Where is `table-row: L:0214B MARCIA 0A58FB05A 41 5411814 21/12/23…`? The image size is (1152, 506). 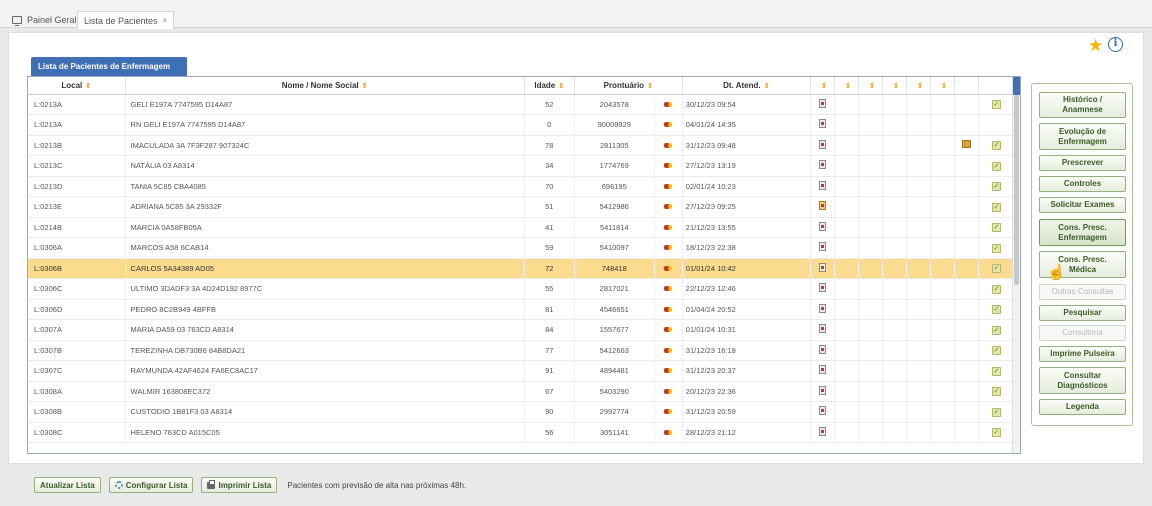 table-row: L:0214B MARCIA 0A58FB05A 41 5411814 21/12/23… is located at coordinates (522, 227).